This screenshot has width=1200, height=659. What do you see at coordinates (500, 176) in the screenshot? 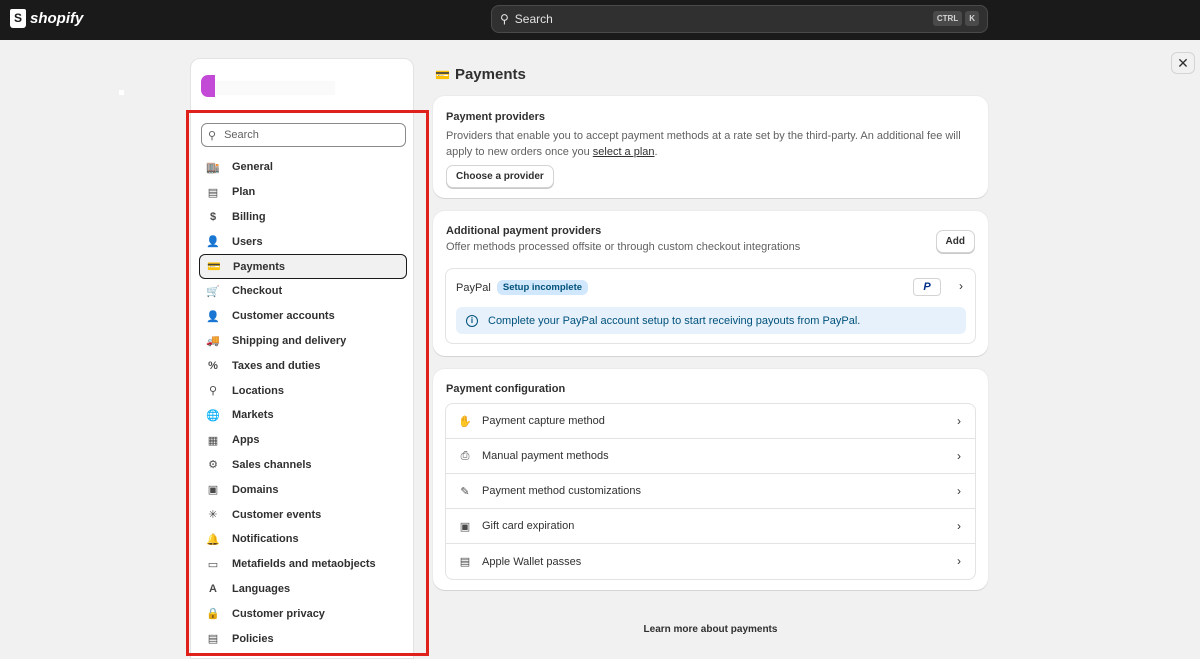
I see `choose-provider-button: Choose a provider` at bounding box center [500, 176].